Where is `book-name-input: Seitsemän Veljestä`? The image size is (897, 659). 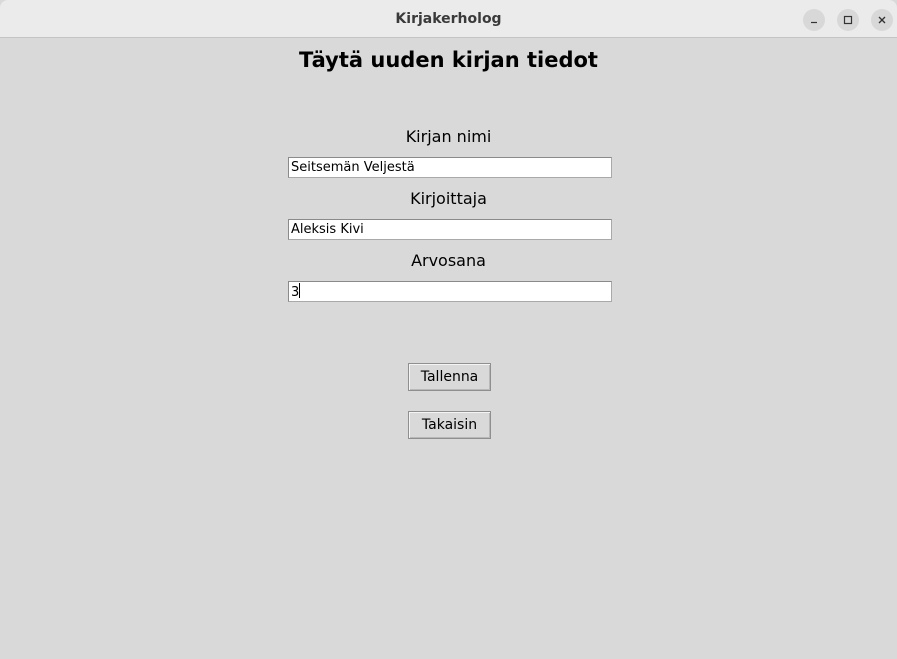
book-name-input: Seitsemän Veljestä is located at coordinates (450, 167).